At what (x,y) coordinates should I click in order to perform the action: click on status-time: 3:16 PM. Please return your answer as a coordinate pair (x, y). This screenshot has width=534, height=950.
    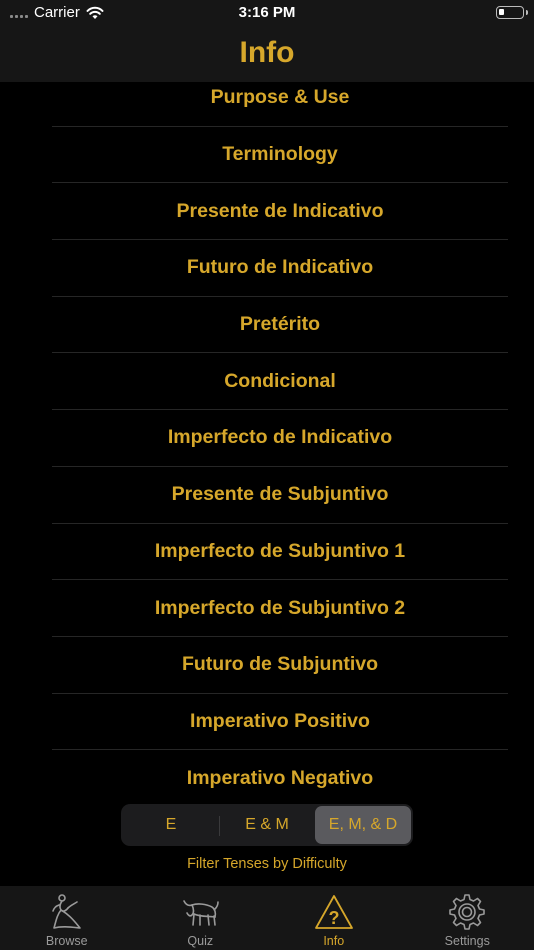
    Looking at the image, I should click on (267, 12).